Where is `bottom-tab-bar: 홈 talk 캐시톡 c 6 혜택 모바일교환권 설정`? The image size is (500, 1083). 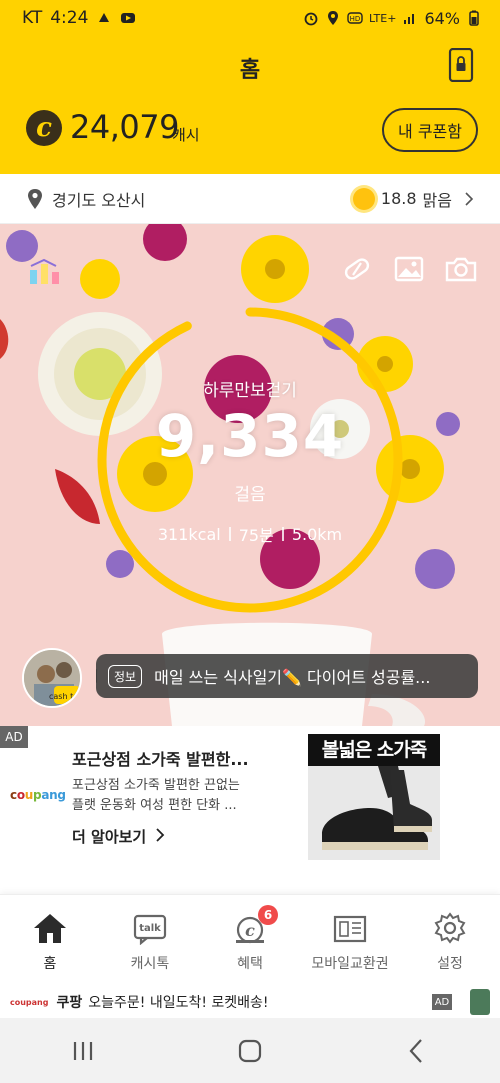
bottom-tab-bar: 홈 talk 캐시톡 c 6 혜택 모바일교환권 설정 is located at coordinates (250, 940).